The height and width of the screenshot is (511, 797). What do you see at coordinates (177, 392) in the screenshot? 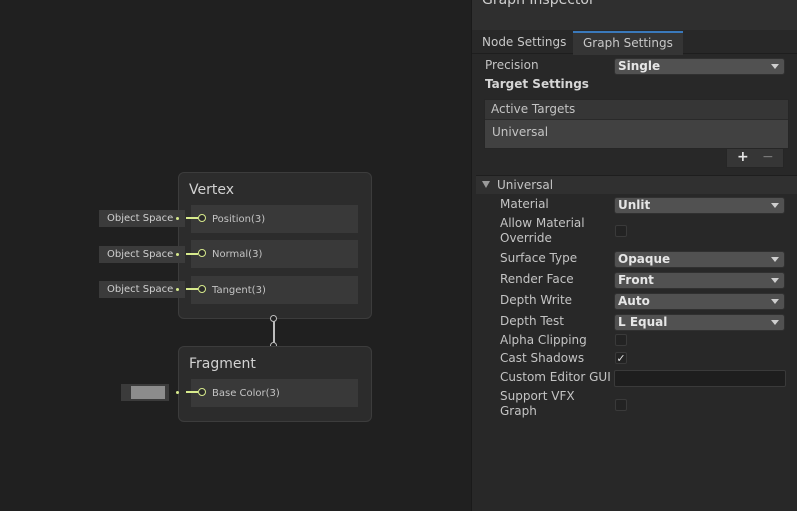
I see `base-color-connector-dot` at bounding box center [177, 392].